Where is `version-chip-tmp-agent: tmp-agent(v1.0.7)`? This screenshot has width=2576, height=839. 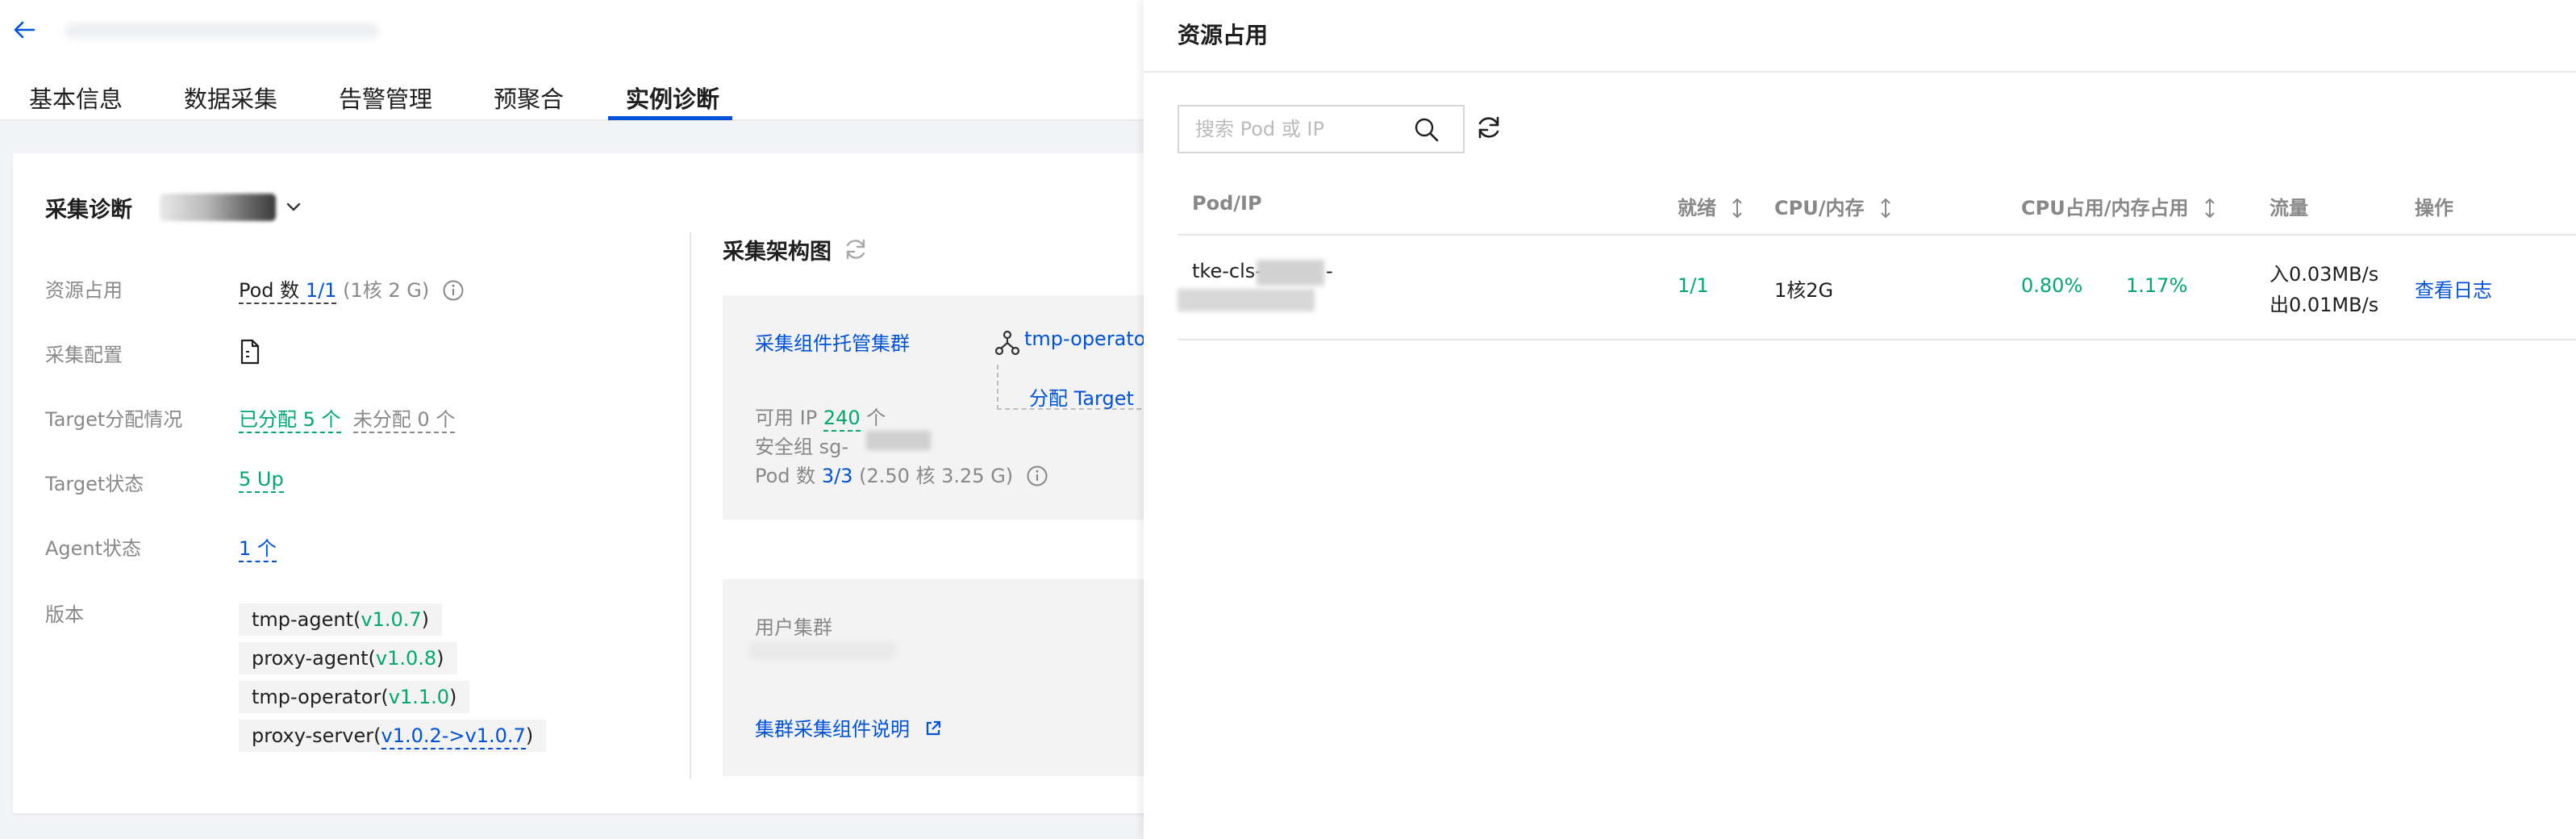
version-chip-tmp-agent: tmp-agent(v1.0.7) is located at coordinates (341, 619).